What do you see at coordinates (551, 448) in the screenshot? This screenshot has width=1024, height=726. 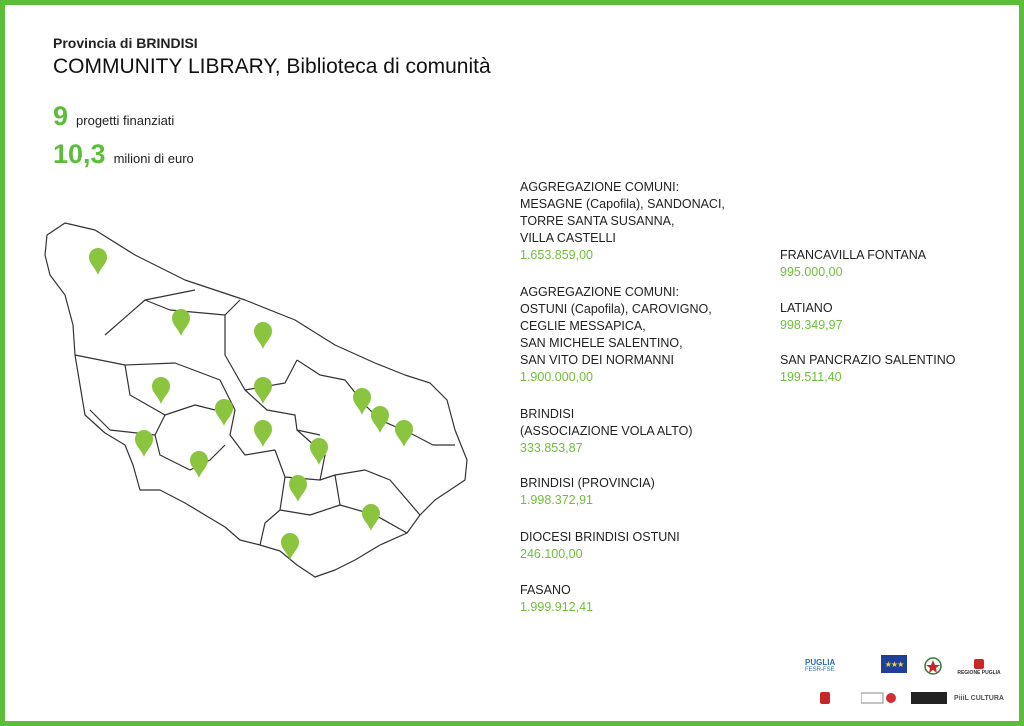 I see `project-amount: 333.853,87` at bounding box center [551, 448].